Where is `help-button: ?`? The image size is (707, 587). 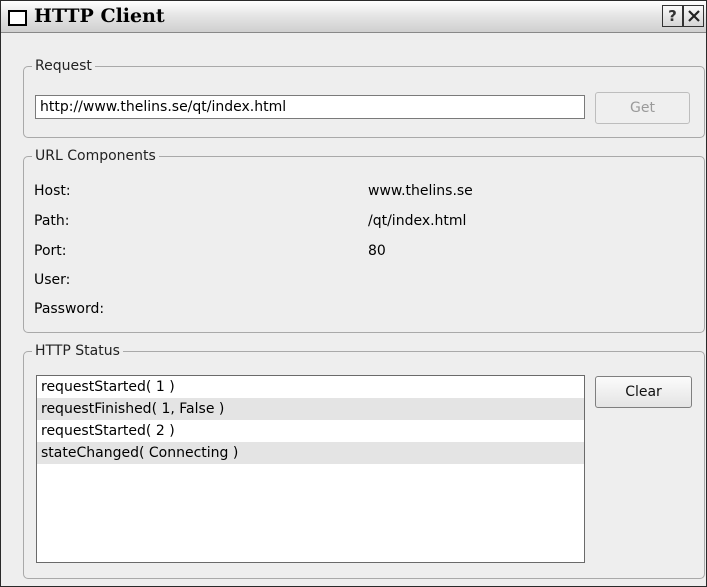
help-button: ? is located at coordinates (672, 16).